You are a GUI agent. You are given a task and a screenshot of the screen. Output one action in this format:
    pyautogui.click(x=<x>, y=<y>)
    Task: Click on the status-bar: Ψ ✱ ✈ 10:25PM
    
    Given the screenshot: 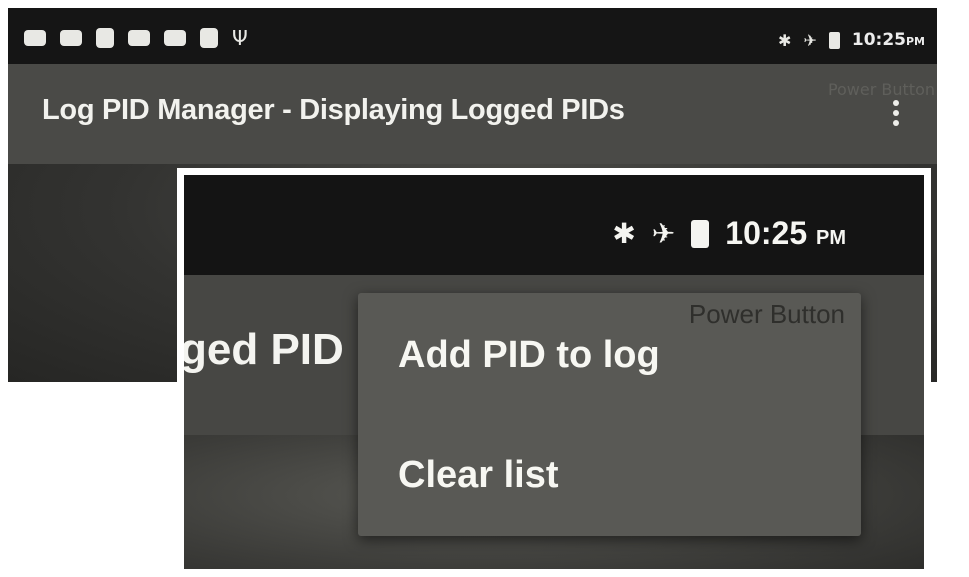 What is the action you would take?
    pyautogui.click(x=472, y=36)
    